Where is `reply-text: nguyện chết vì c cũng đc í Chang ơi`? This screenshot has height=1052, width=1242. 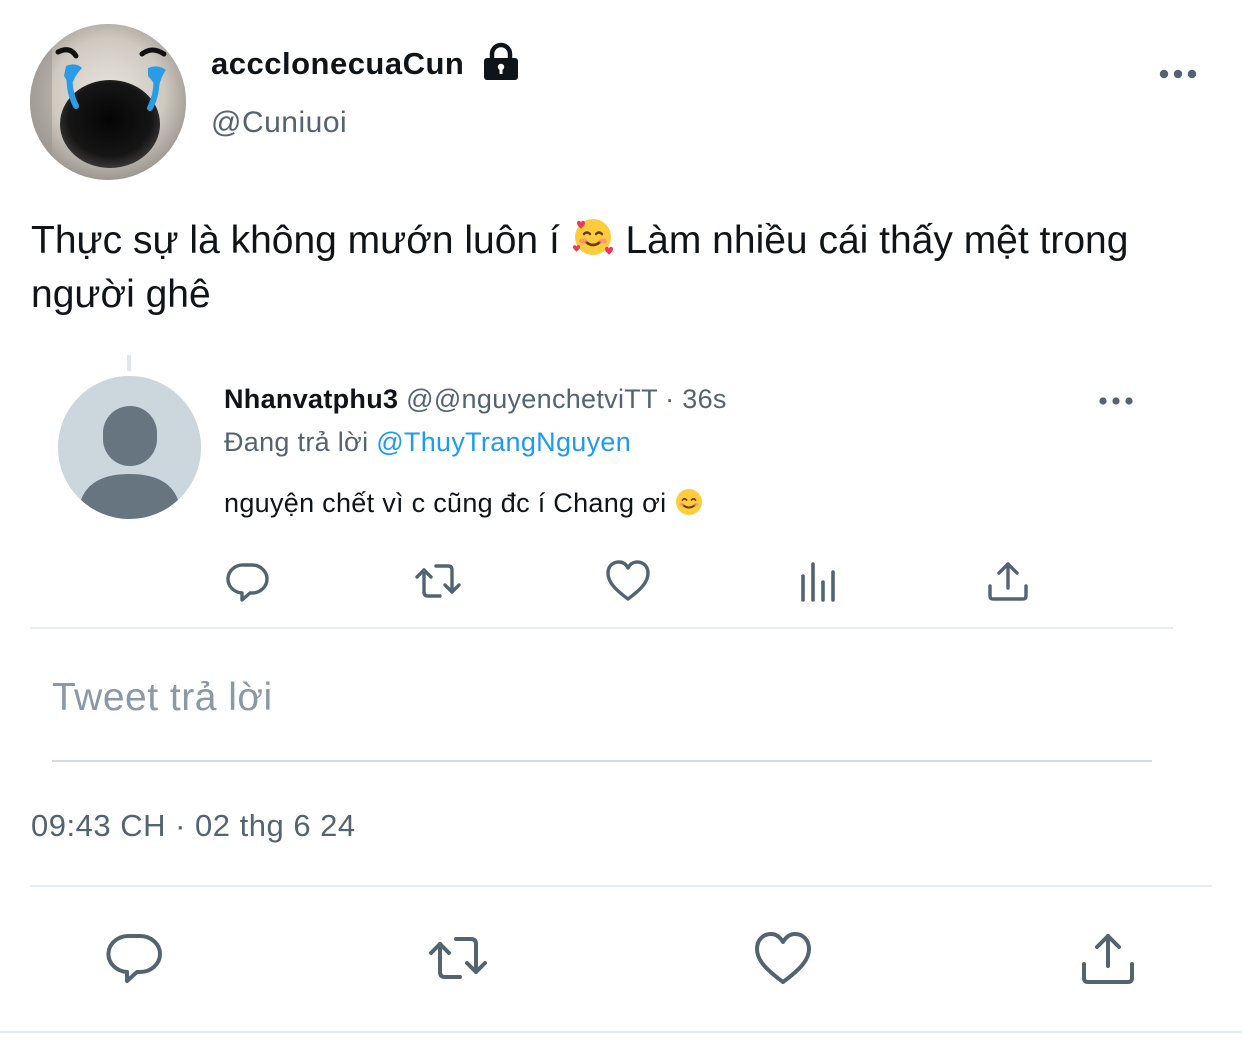 reply-text: nguyện chết vì c cũng đc í Chang ơi is located at coordinates (464, 503).